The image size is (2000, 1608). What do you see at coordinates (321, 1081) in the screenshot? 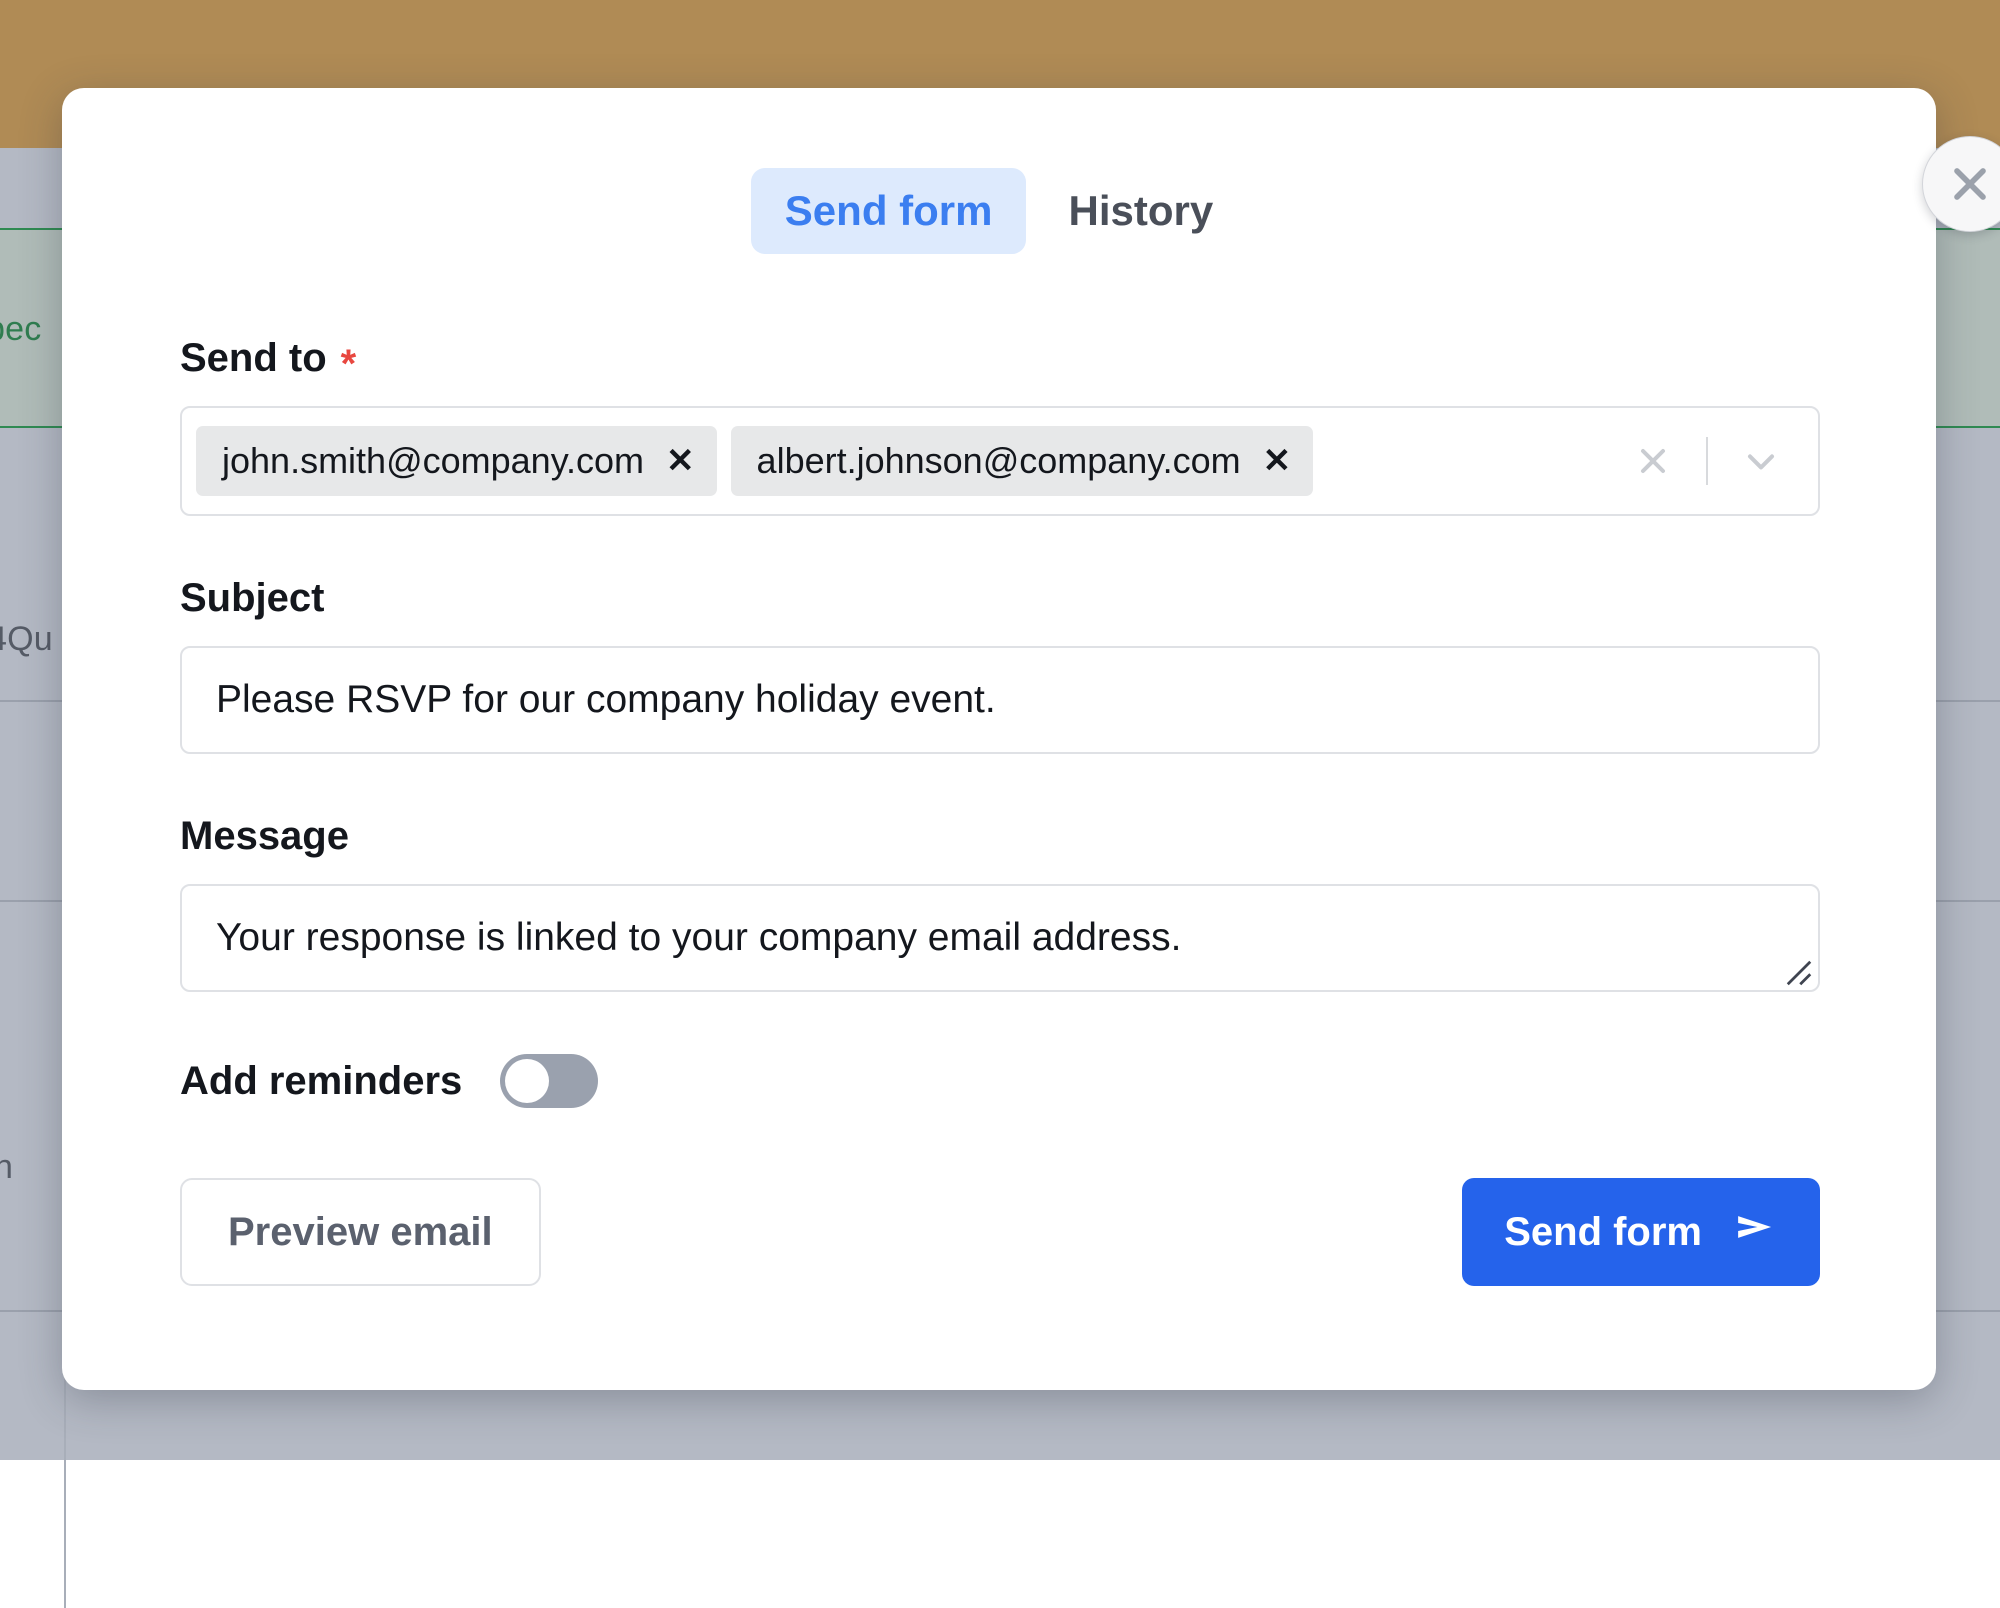
I see `add-reminders-label: Add reminders` at bounding box center [321, 1081].